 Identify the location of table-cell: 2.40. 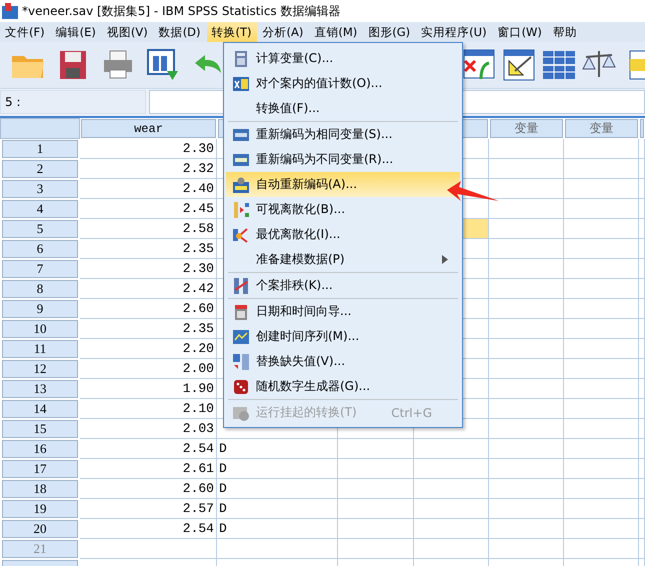
(148, 189).